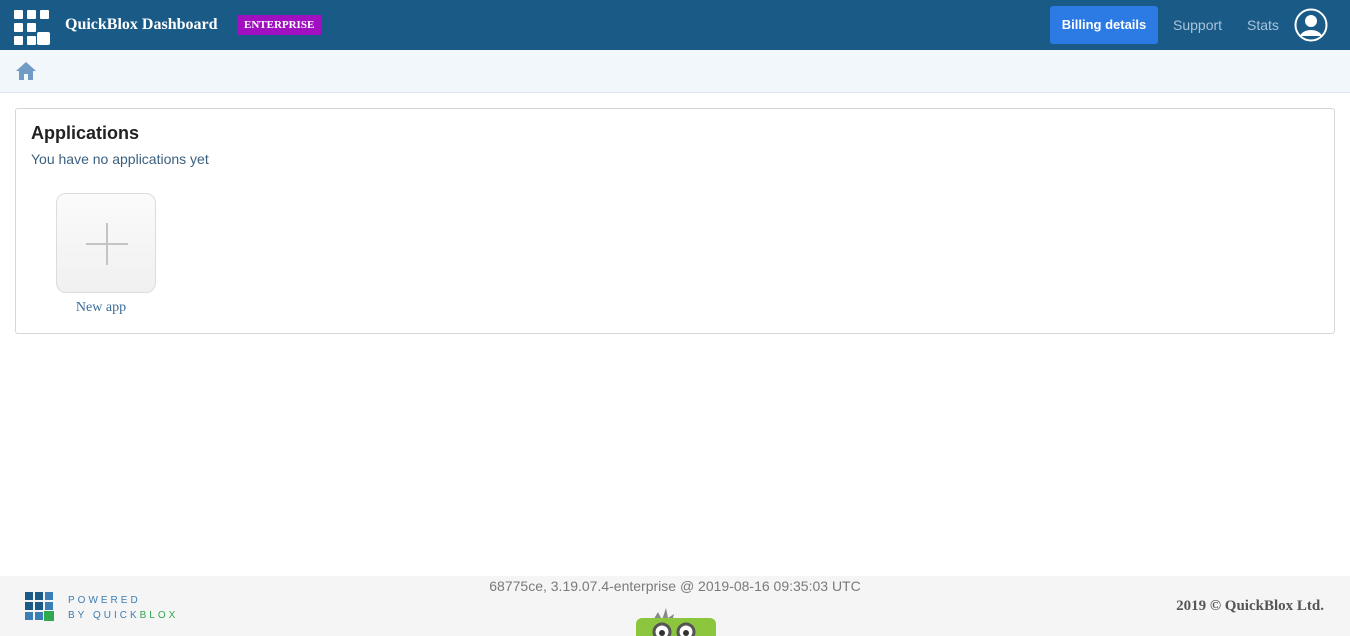  What do you see at coordinates (1311, 25) in the screenshot?
I see `user-avatar-icon` at bounding box center [1311, 25].